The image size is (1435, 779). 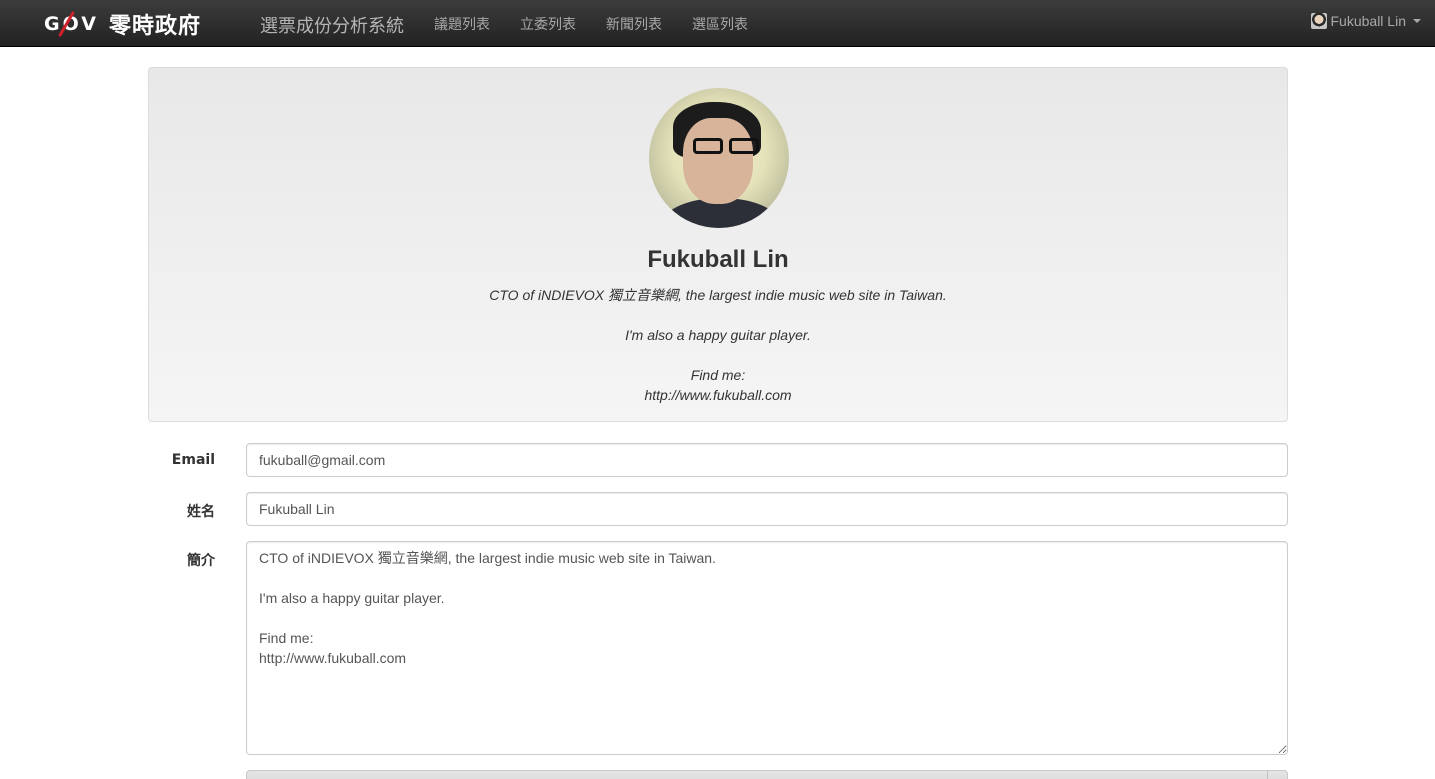 I want to click on profile-name: Fukuball Lin, so click(x=718, y=259).